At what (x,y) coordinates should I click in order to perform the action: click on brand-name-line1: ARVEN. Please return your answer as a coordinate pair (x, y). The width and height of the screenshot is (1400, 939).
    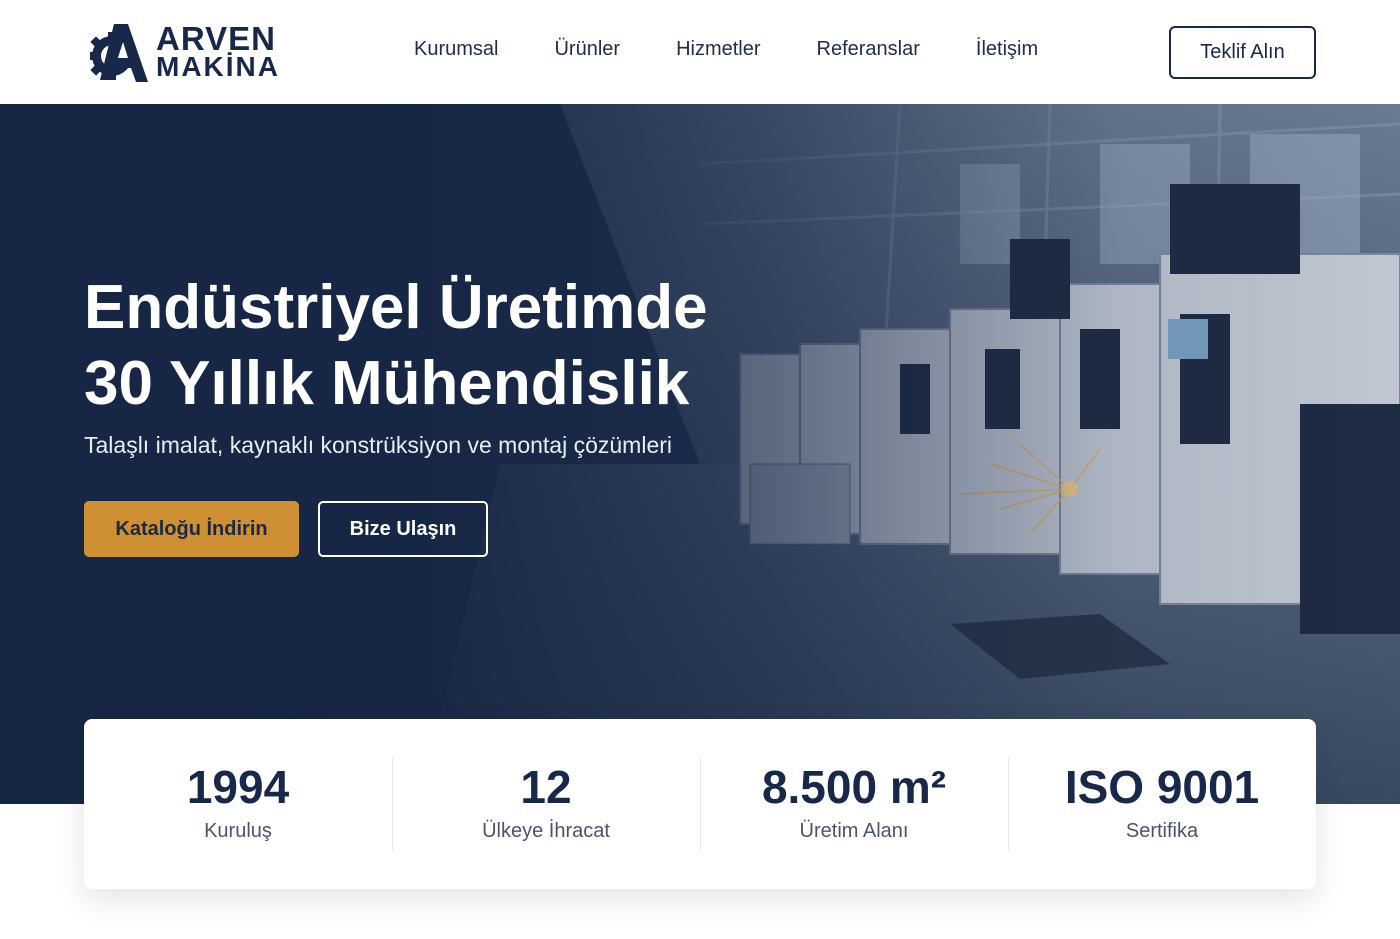
    Looking at the image, I should click on (216, 38).